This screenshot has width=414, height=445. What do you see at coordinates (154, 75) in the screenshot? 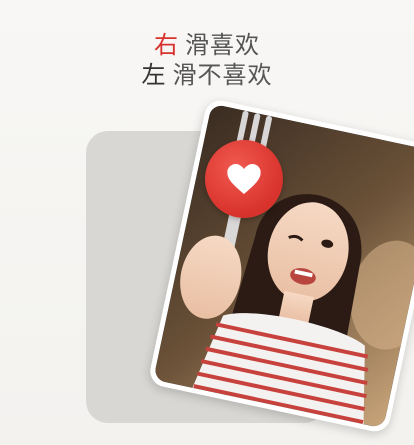
I see `swipe-left-direction: 左` at bounding box center [154, 75].